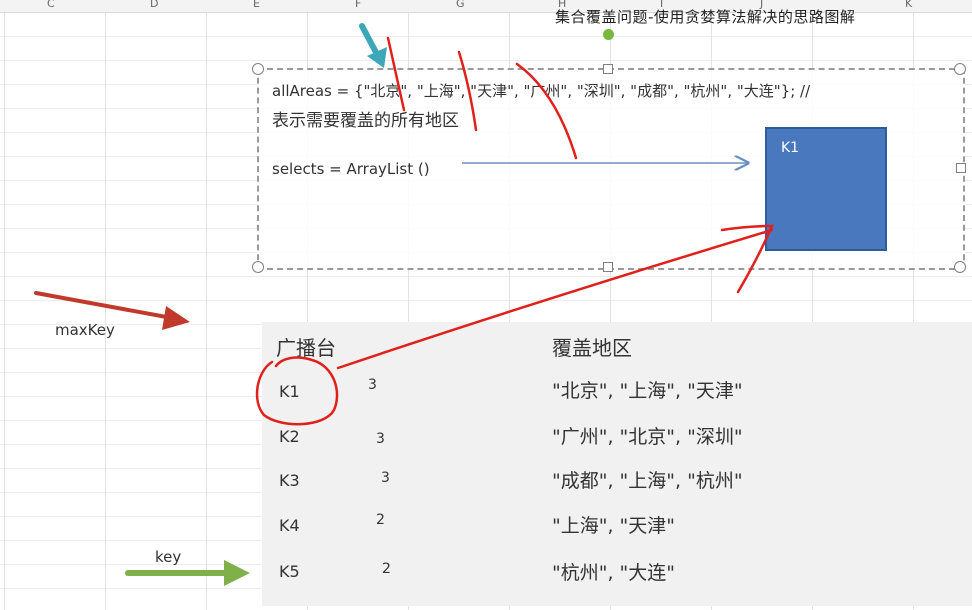 This screenshot has height=610, width=972. What do you see at coordinates (187, 573) in the screenshot?
I see `key-arrow` at bounding box center [187, 573].